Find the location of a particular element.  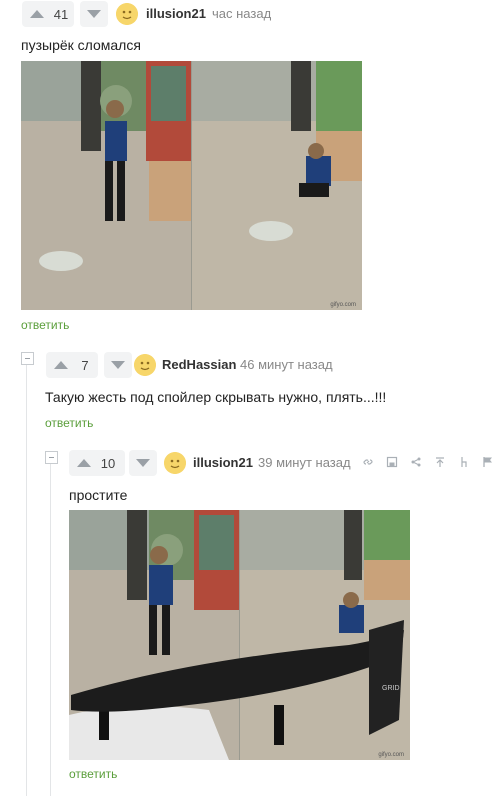

vote-widget: 7 is located at coordinates (72, 365).